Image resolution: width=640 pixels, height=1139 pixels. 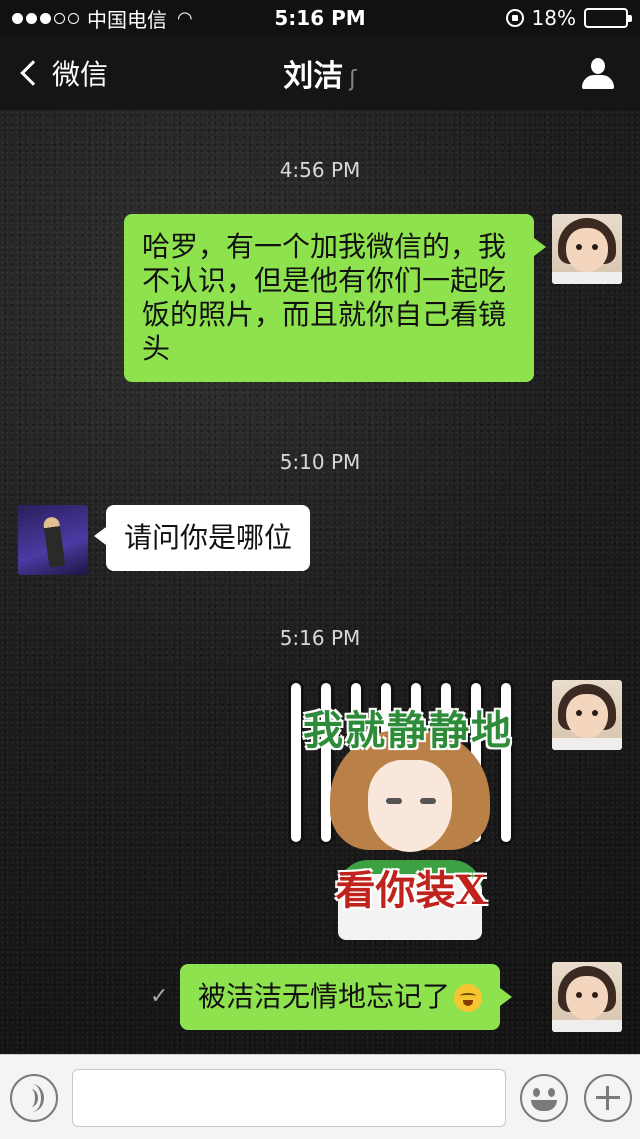 What do you see at coordinates (208, 537) in the screenshot?
I see `message-text: 请问你是哪位` at bounding box center [208, 537].